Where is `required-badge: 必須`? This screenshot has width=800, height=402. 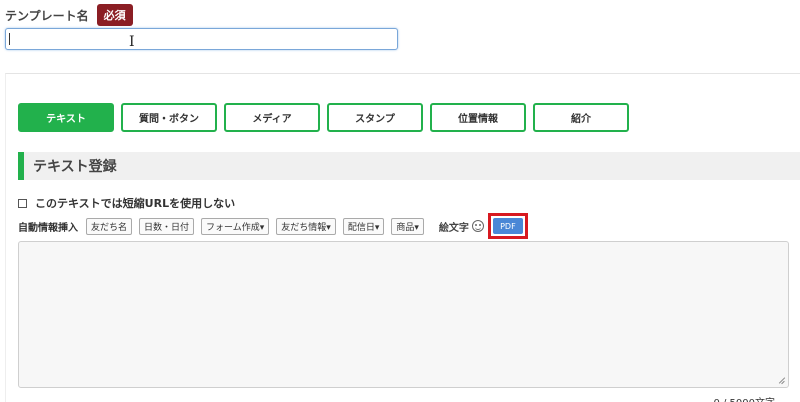
required-badge: 必須 is located at coordinates (114, 15).